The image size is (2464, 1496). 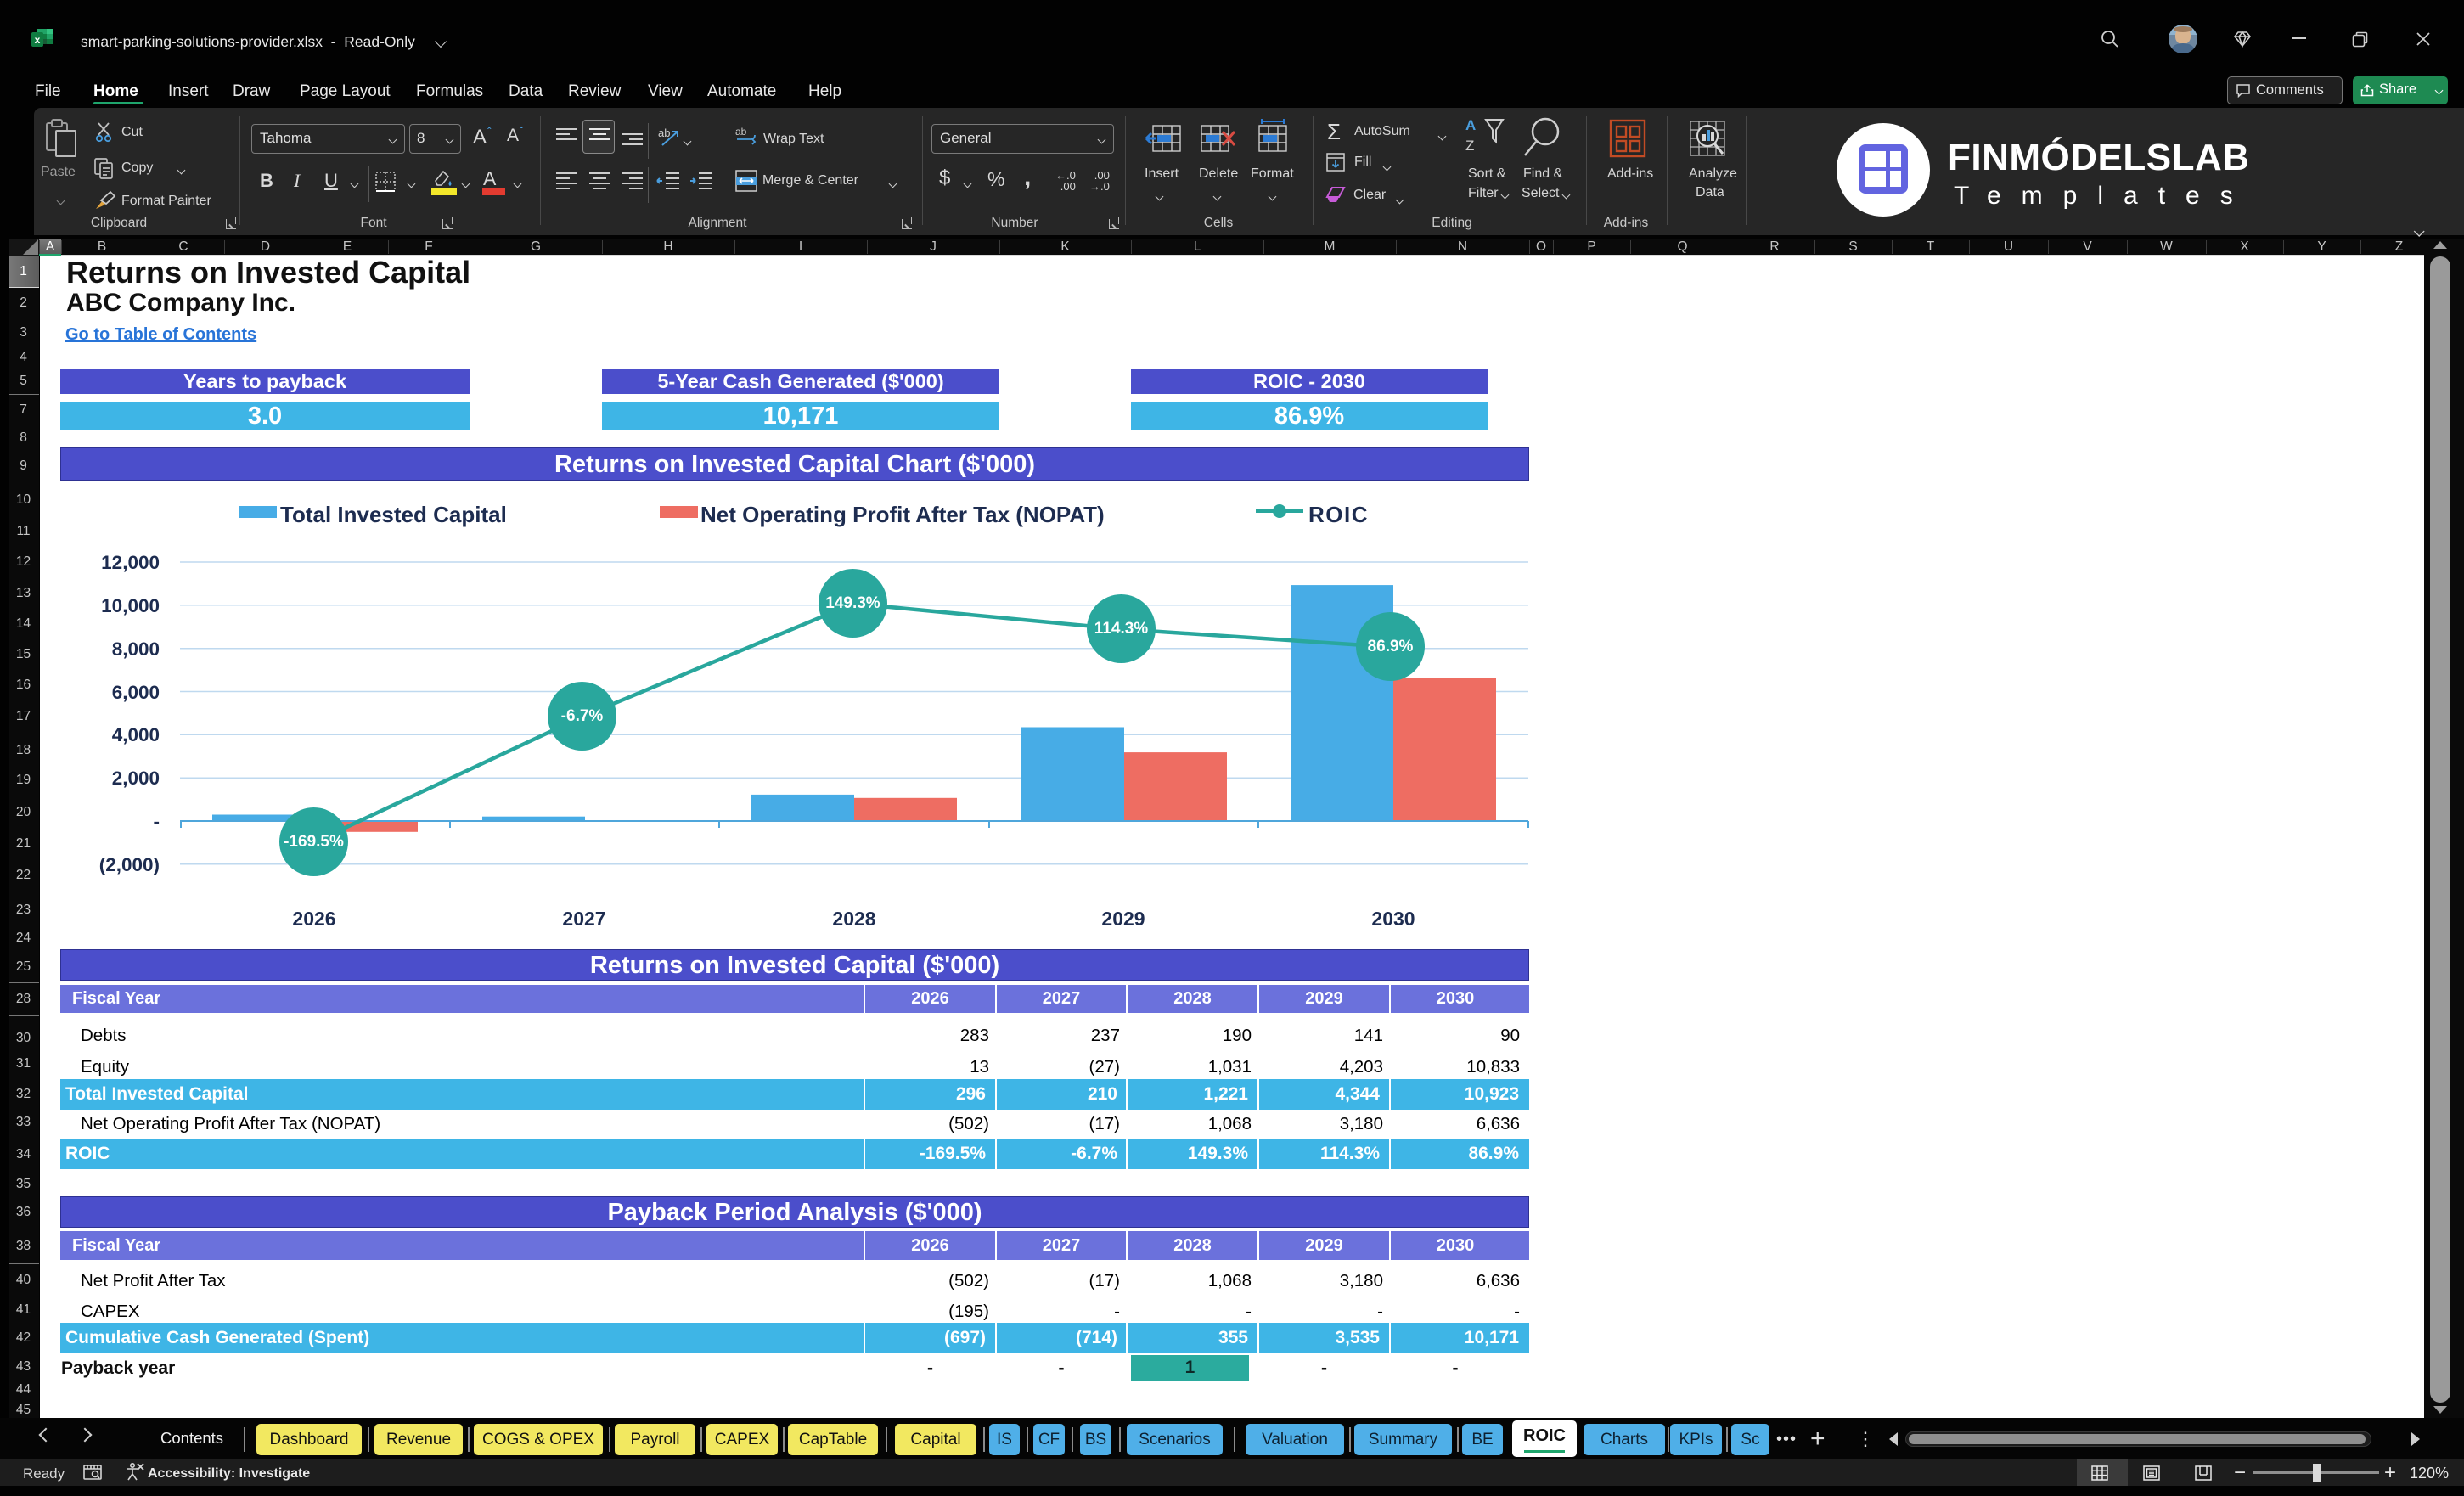 What do you see at coordinates (38, 40) in the screenshot?
I see `svg-text: x` at bounding box center [38, 40].